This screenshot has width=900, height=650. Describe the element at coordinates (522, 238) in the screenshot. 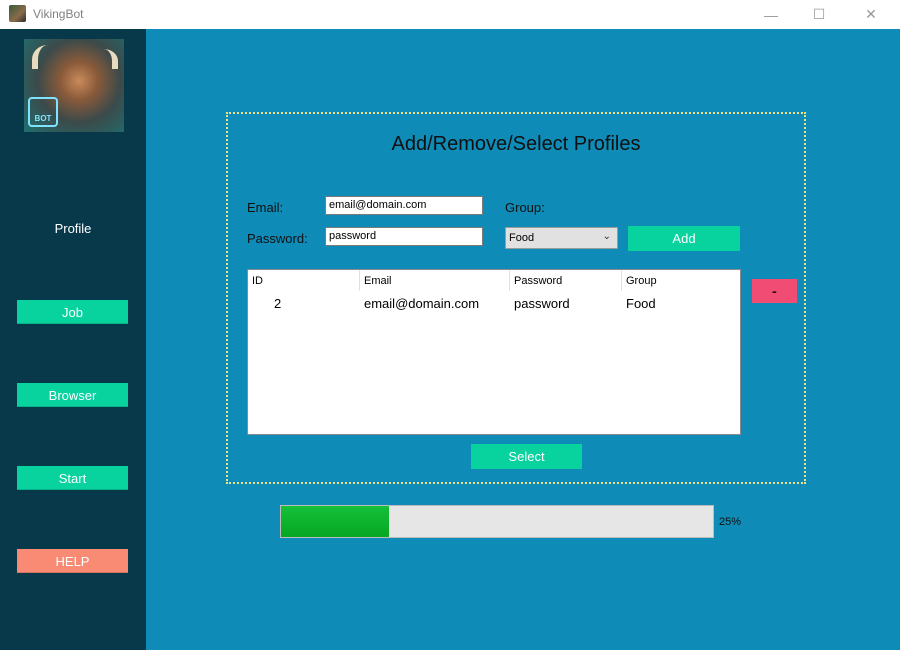

I see `group-selected-value: Food` at that location.